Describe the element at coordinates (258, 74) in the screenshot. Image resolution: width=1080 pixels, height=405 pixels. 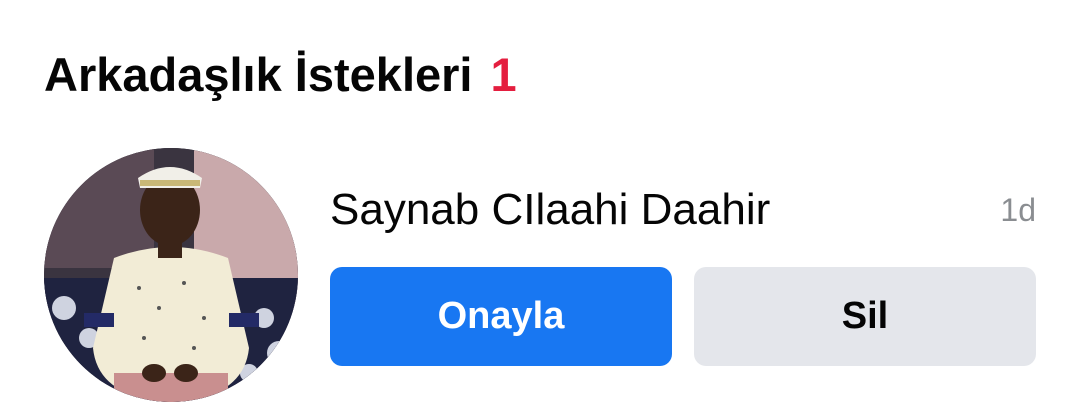
I see `section-title: Arkadaşlık İstekleri` at that location.